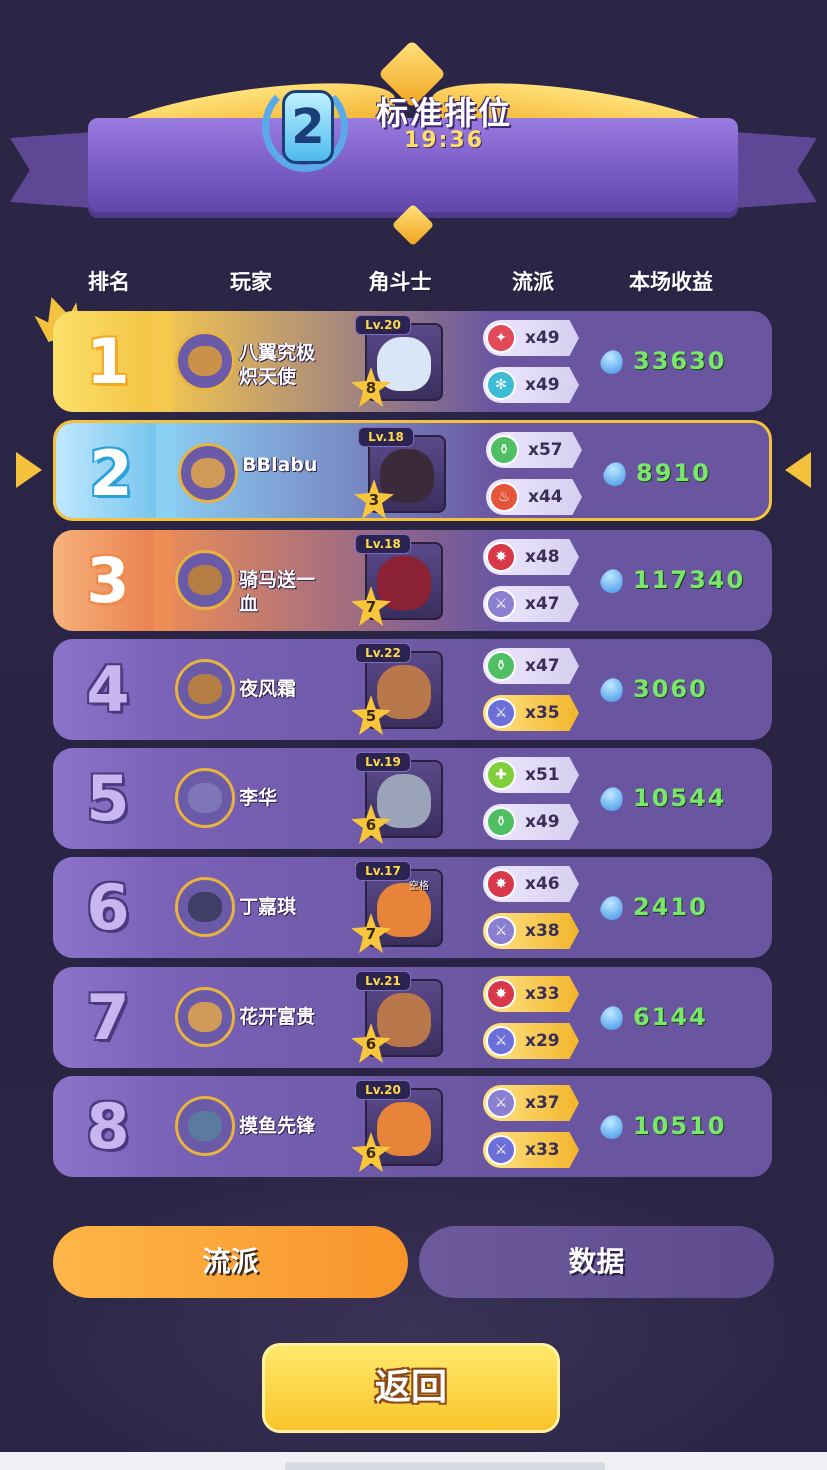 This screenshot has width=827, height=1470. What do you see at coordinates (501, 385) in the screenshot?
I see `snowflake-icon: ✻` at bounding box center [501, 385].